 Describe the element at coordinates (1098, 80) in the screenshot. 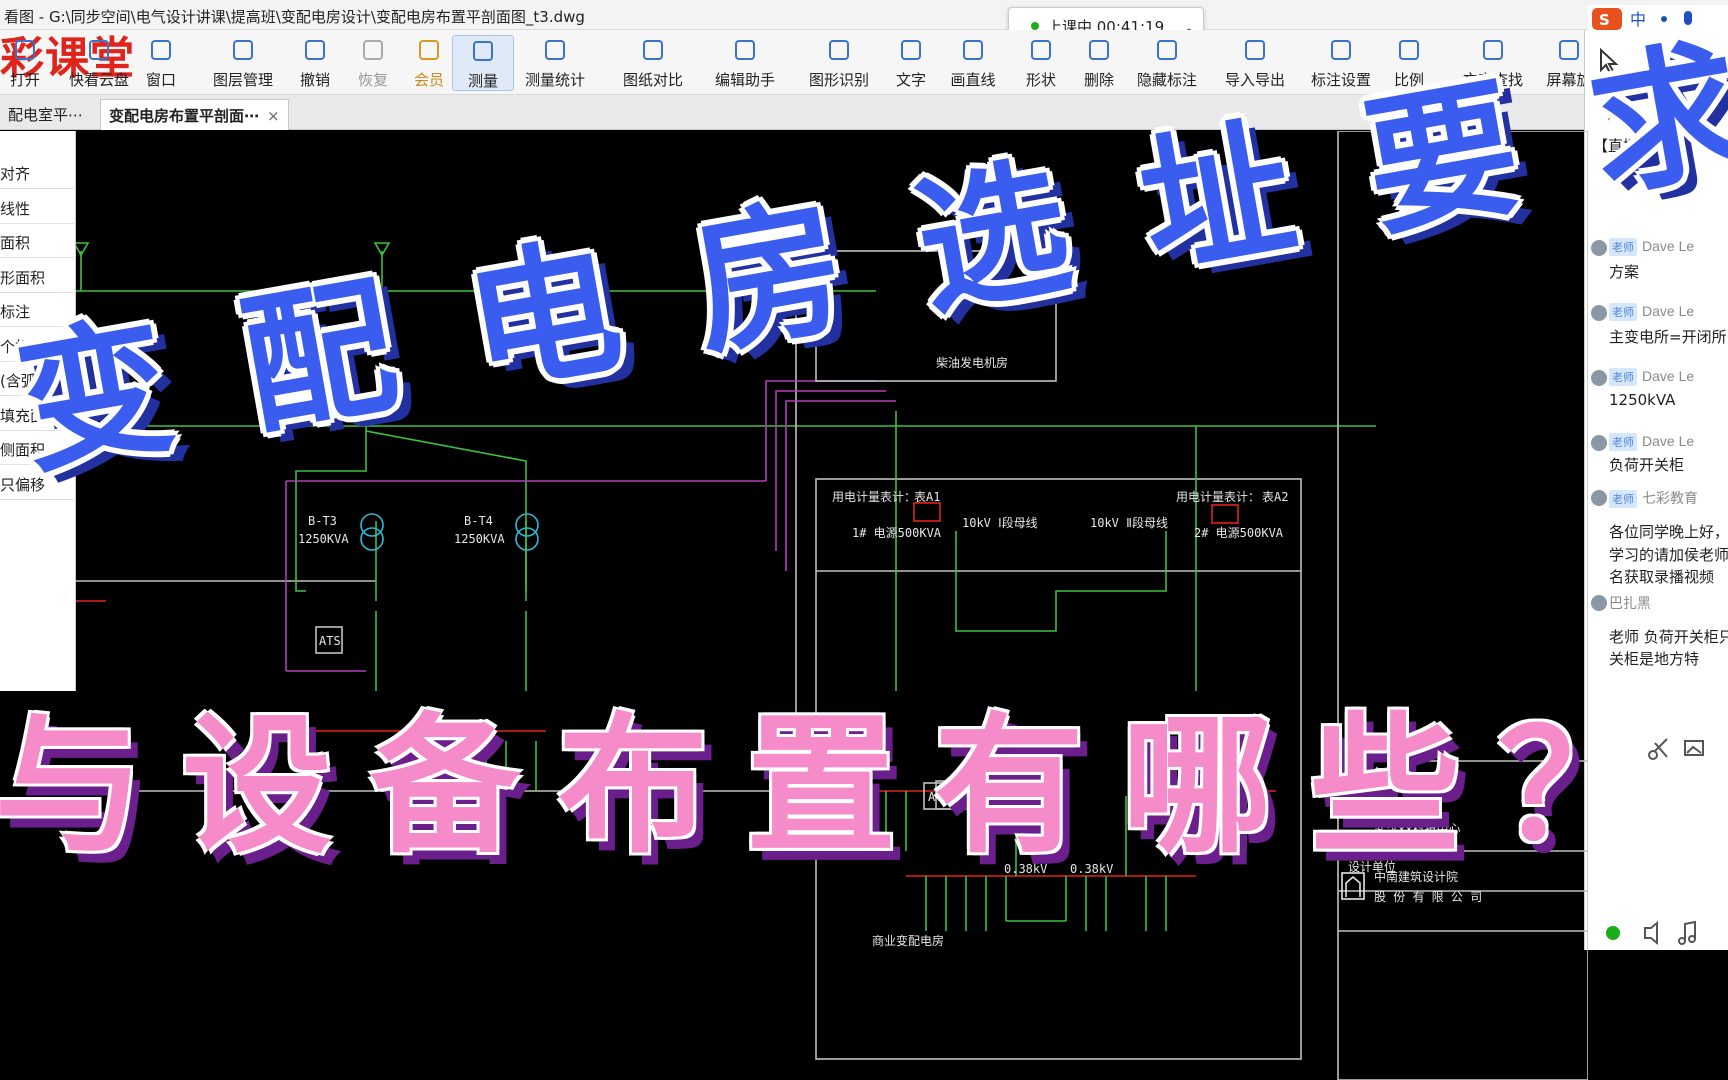

I see `toolbar-button-label: 删除` at that location.